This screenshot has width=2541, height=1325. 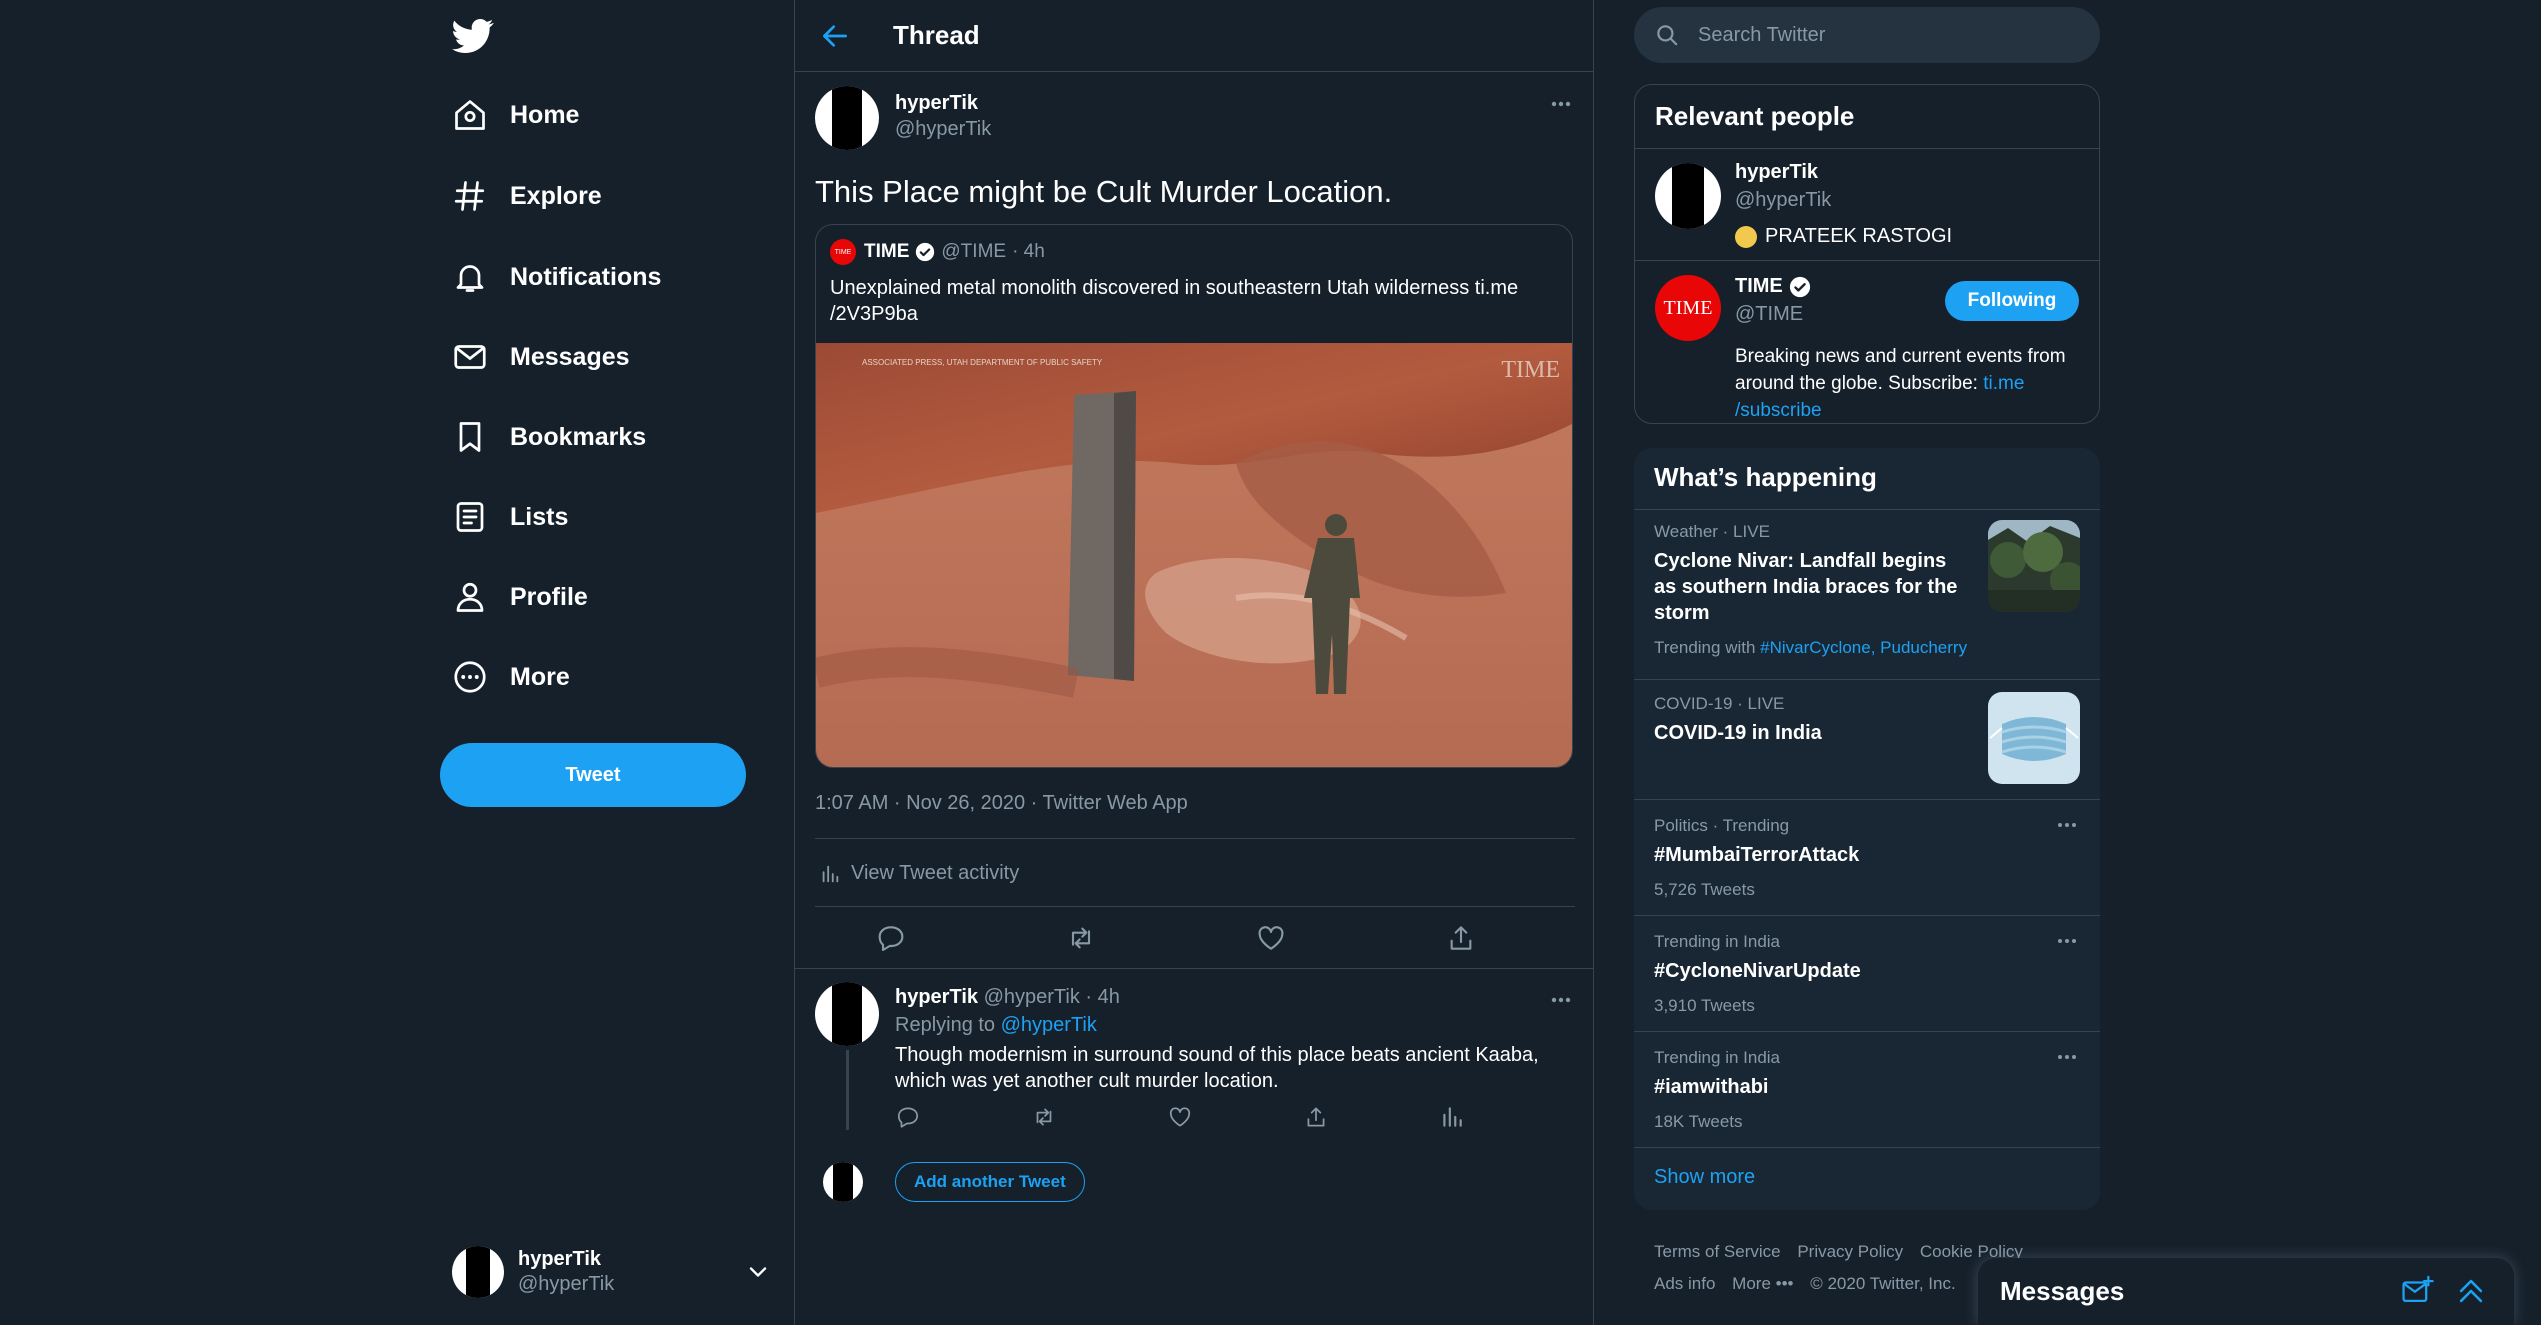 What do you see at coordinates (1867, 1177) in the screenshot?
I see `show-more-row: Show more` at bounding box center [1867, 1177].